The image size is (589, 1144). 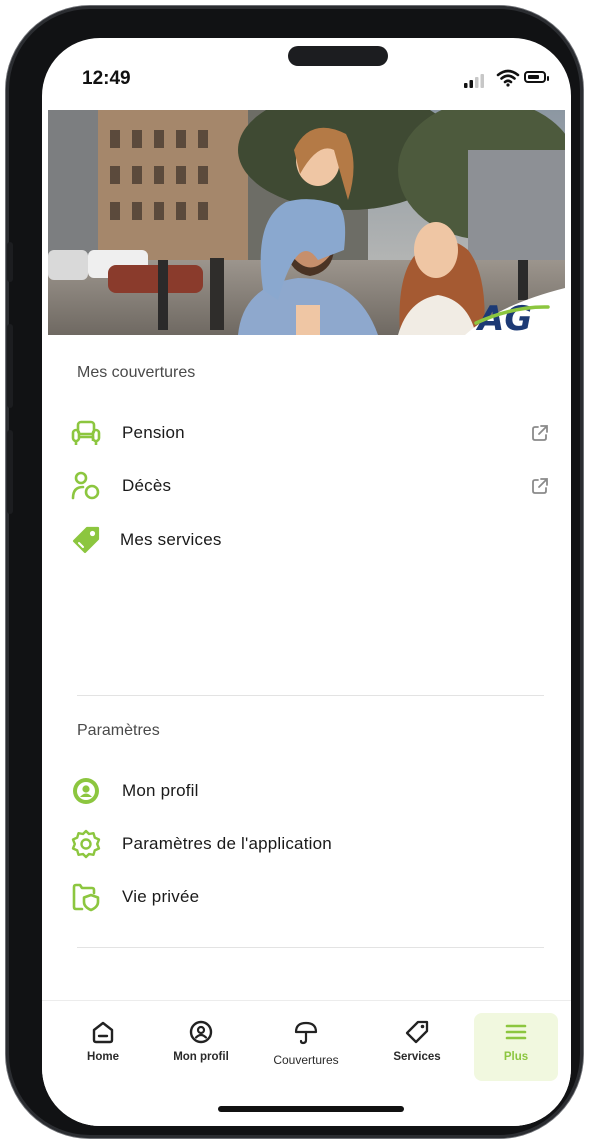 What do you see at coordinates (474, 81) in the screenshot?
I see `cellular-signal-icon` at bounding box center [474, 81].